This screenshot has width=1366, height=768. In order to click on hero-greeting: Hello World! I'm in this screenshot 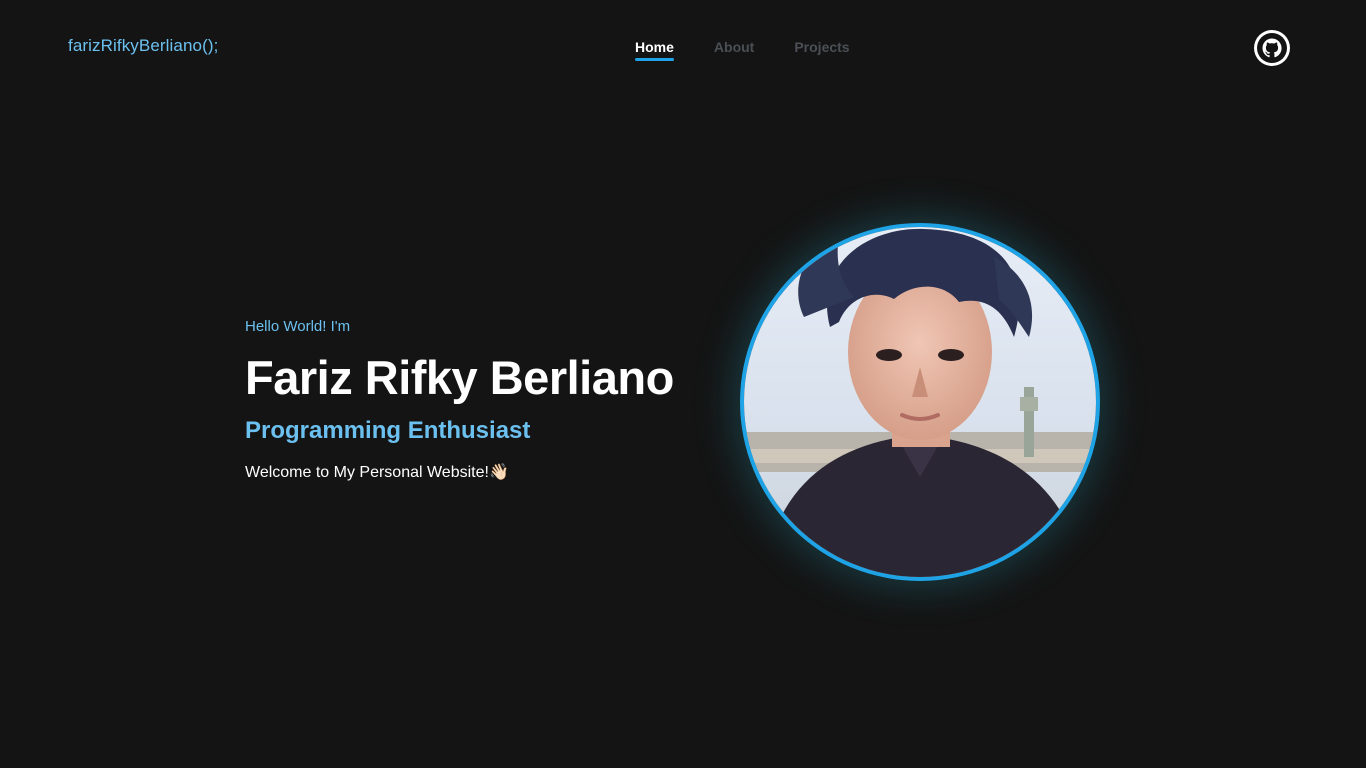, I will do `click(298, 326)`.